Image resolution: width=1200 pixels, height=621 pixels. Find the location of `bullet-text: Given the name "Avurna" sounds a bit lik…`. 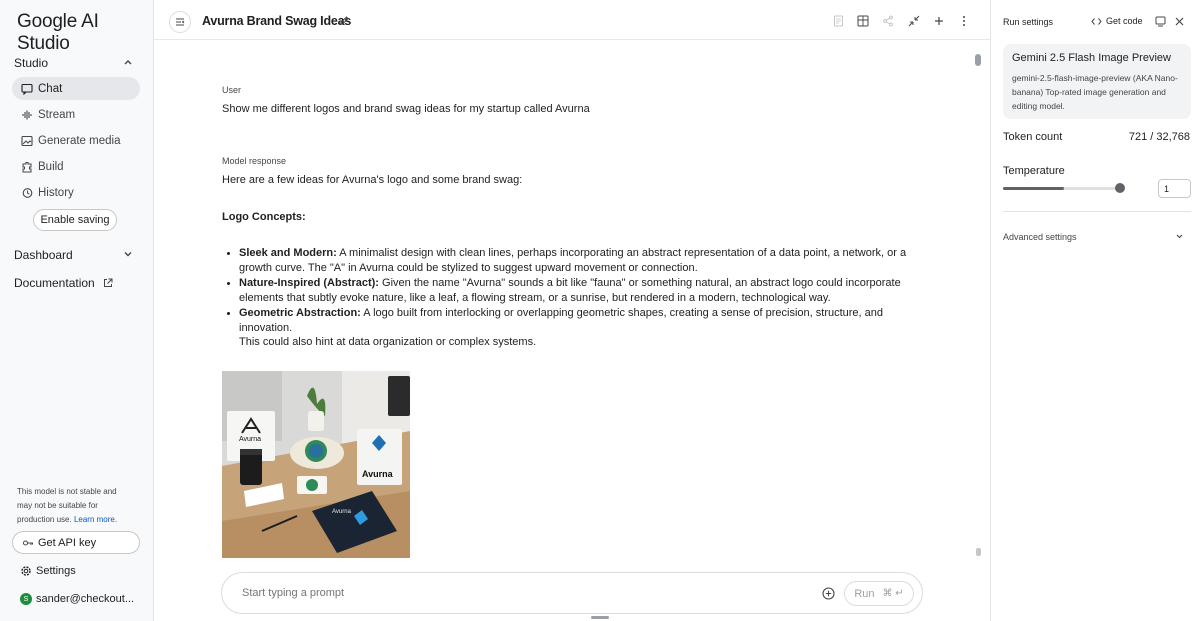

bullet-text: Given the name "Avurna" sounds a bit lik… is located at coordinates (639, 283).